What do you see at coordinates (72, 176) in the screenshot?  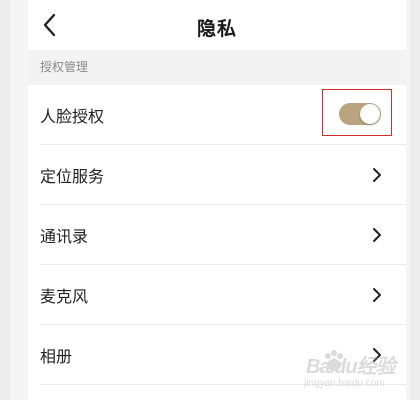 I see `row-label: 定位服务` at bounding box center [72, 176].